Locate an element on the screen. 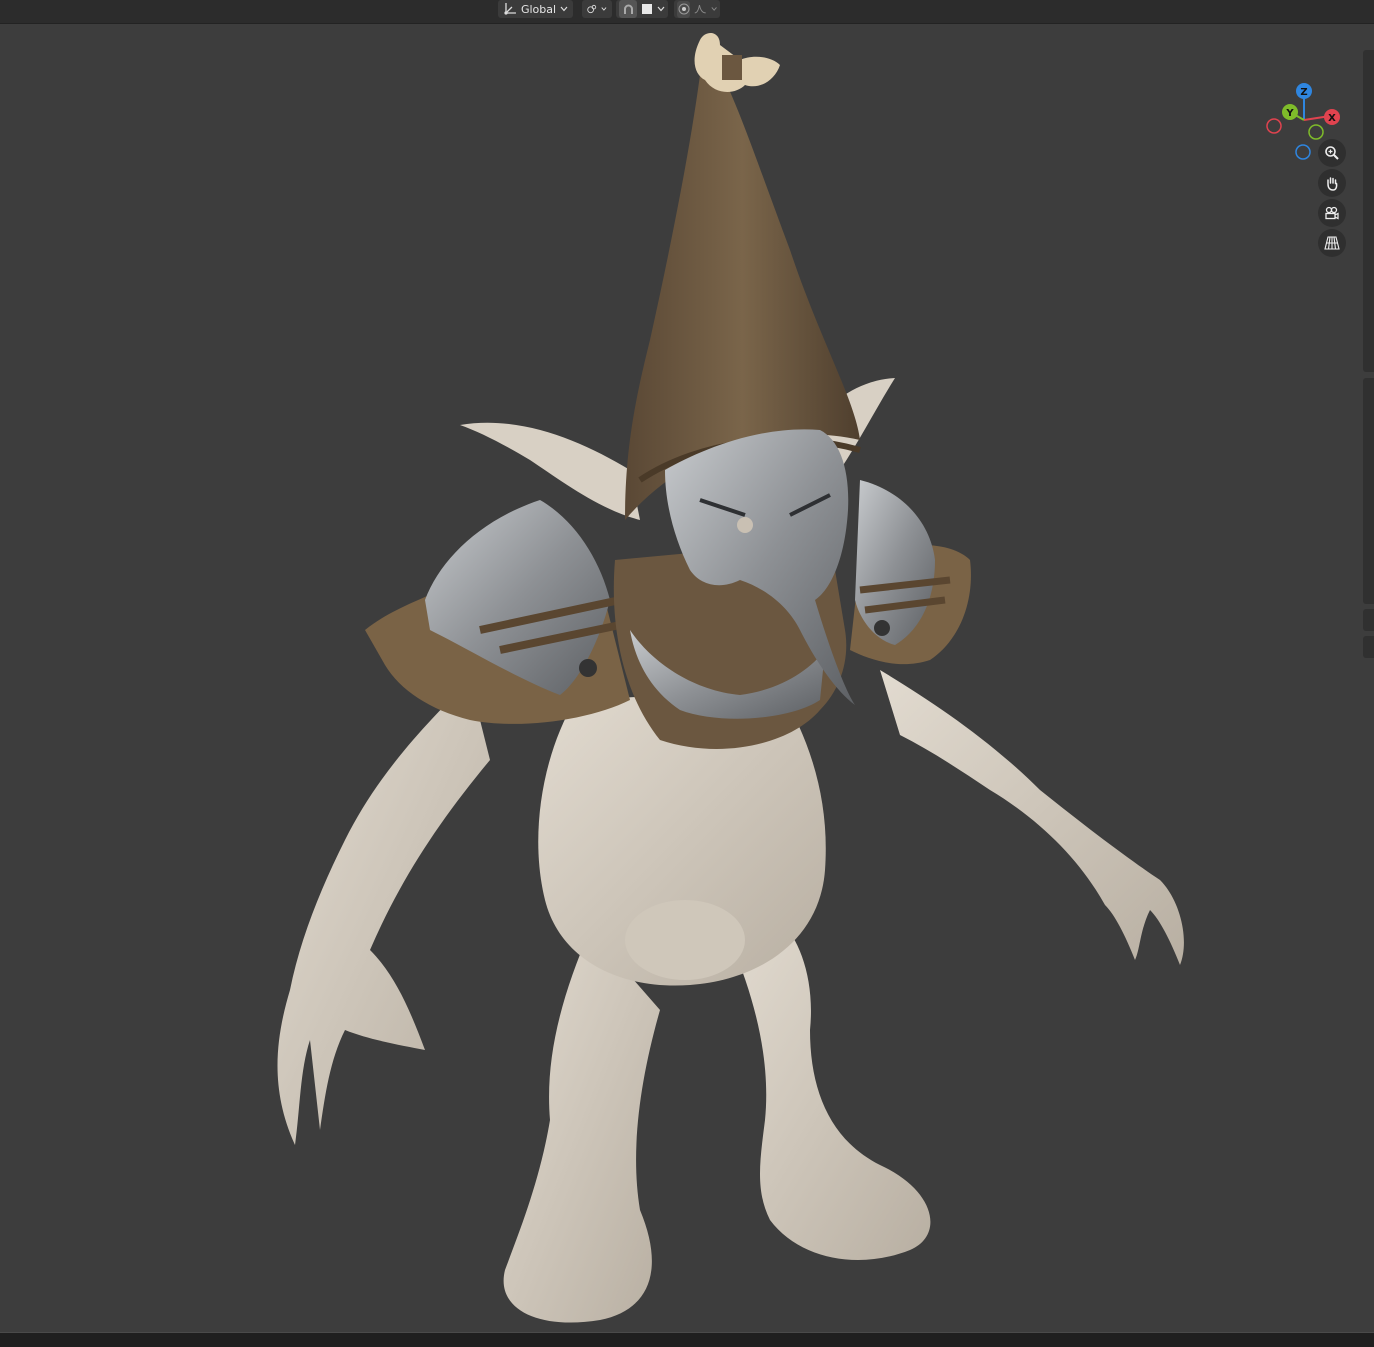  falloff-curve-icon is located at coordinates (700, 9).